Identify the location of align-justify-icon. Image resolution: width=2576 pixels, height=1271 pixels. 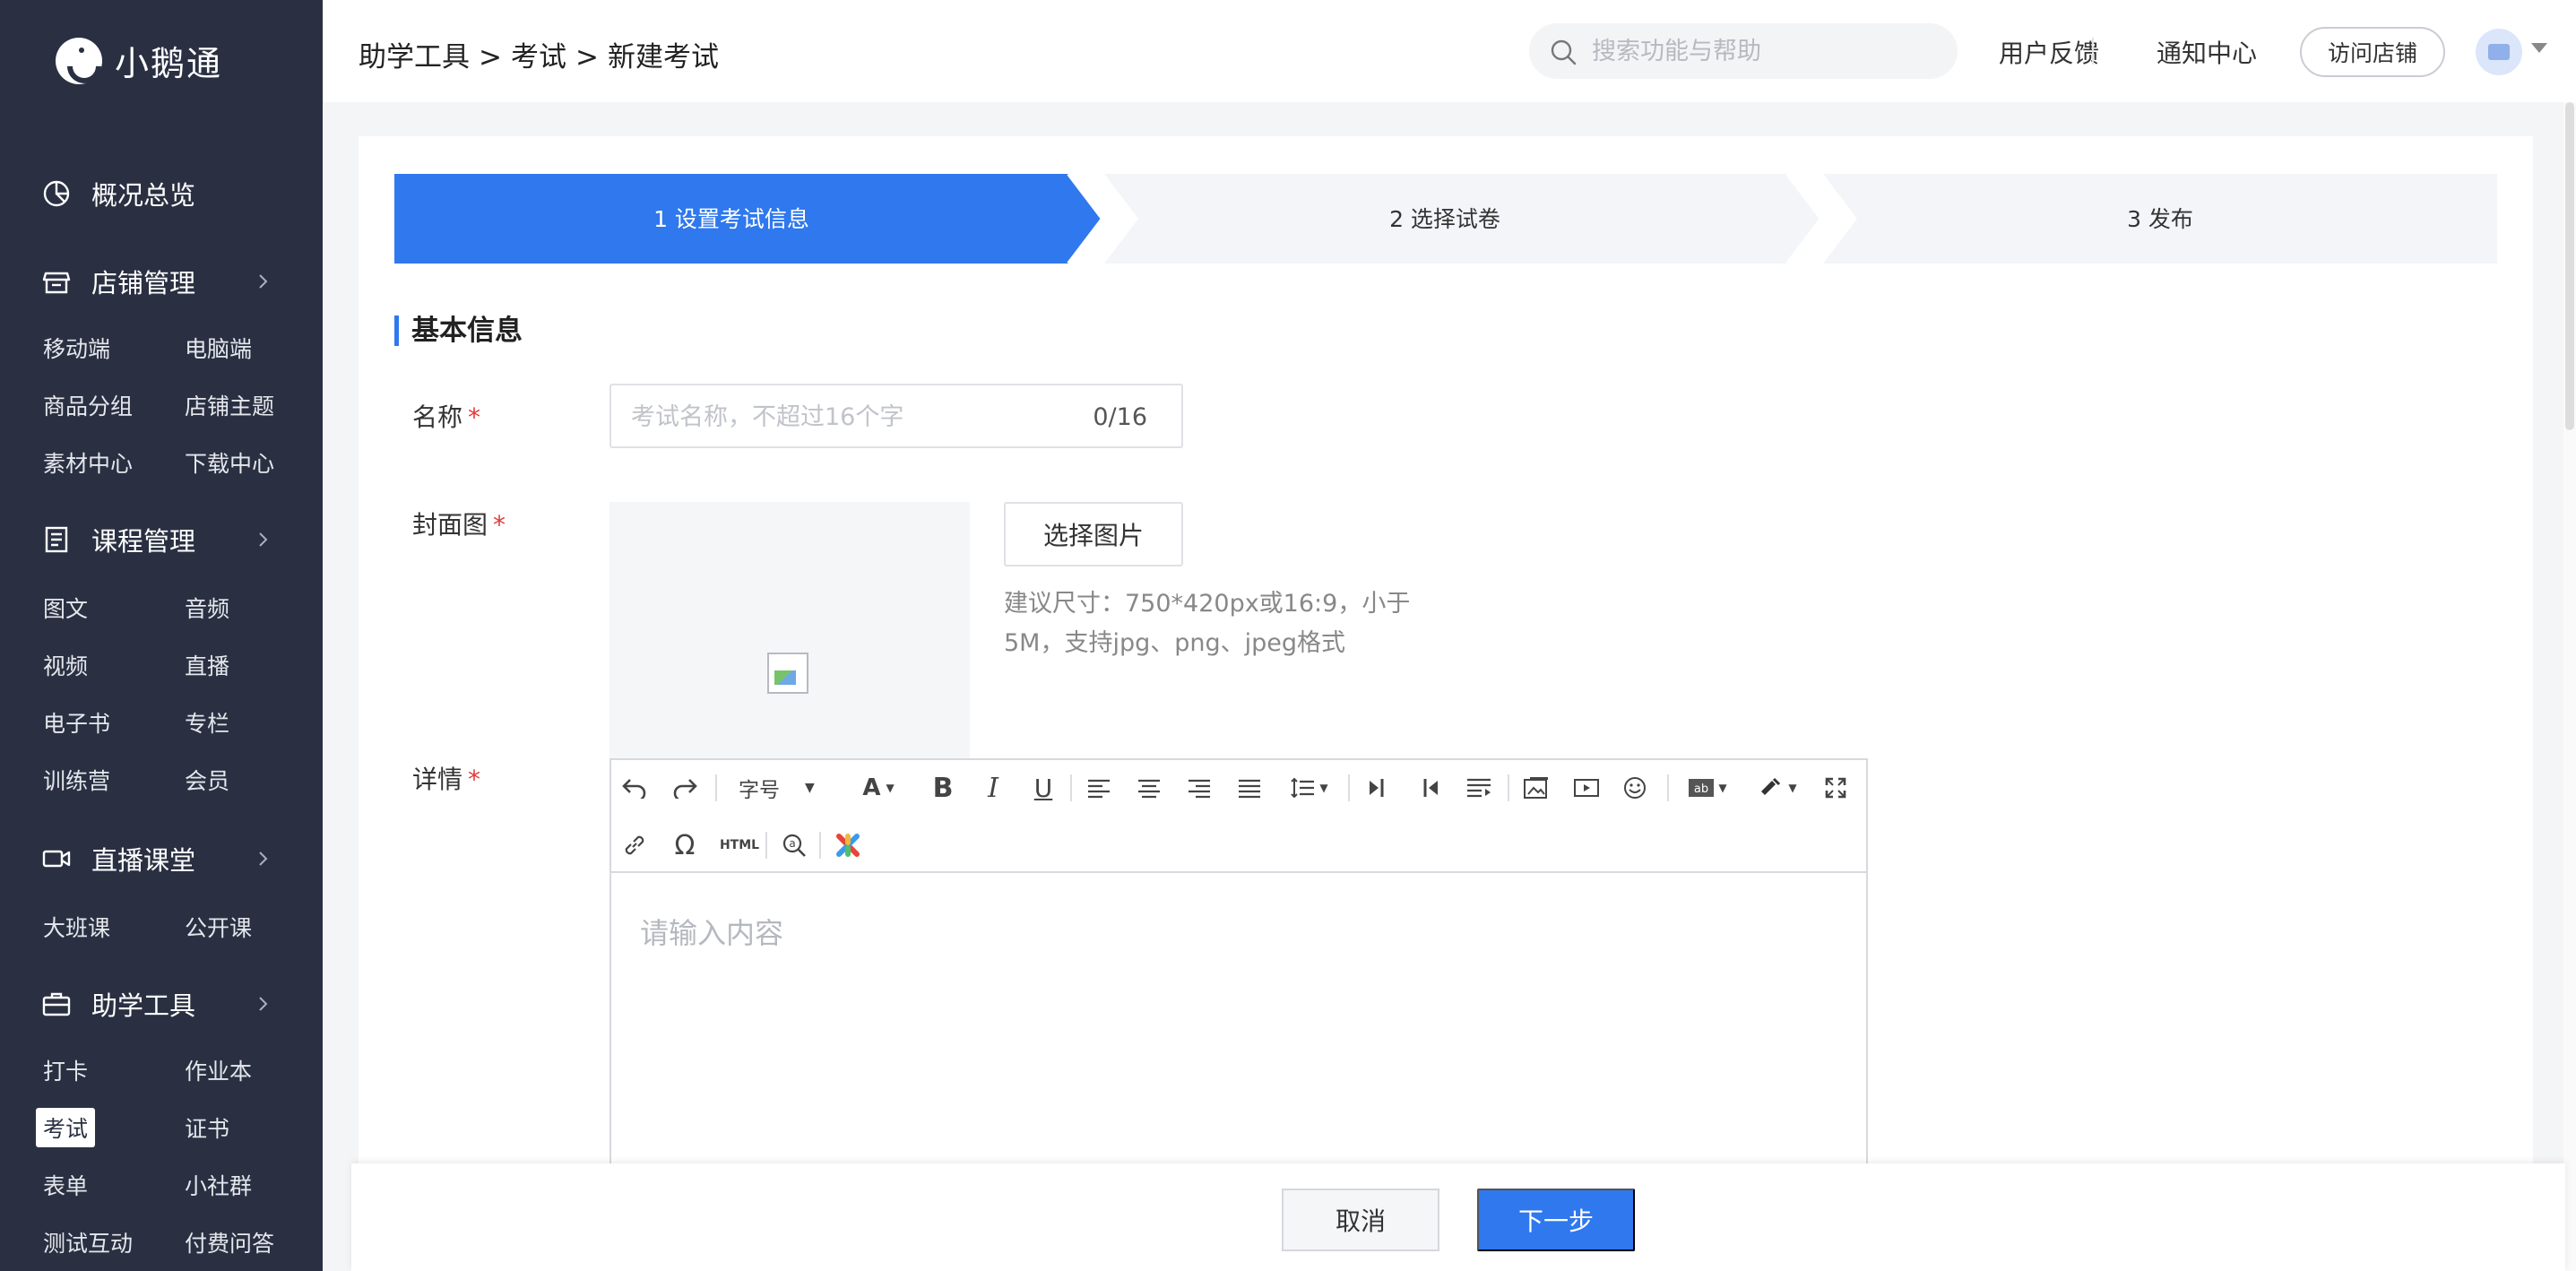
(1249, 788).